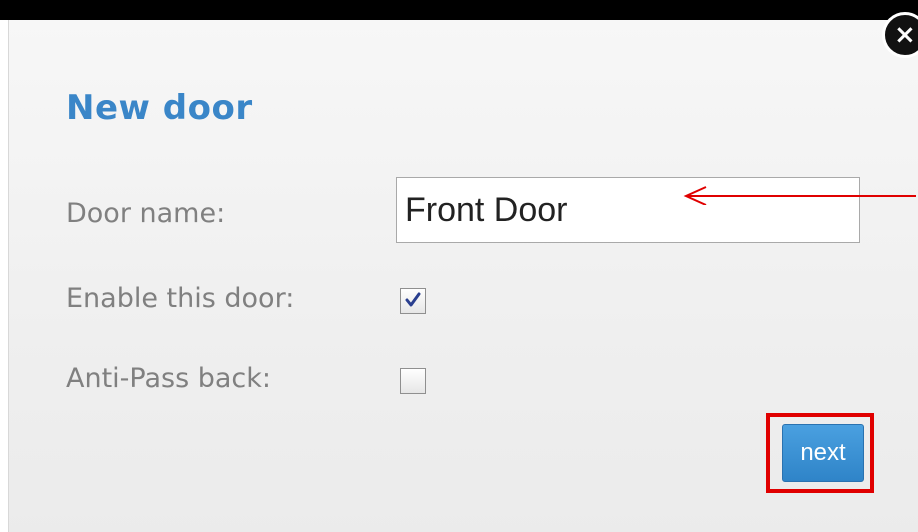 The width and height of the screenshot is (918, 532). Describe the element at coordinates (459, 10) in the screenshot. I see `window-top-bar` at that location.